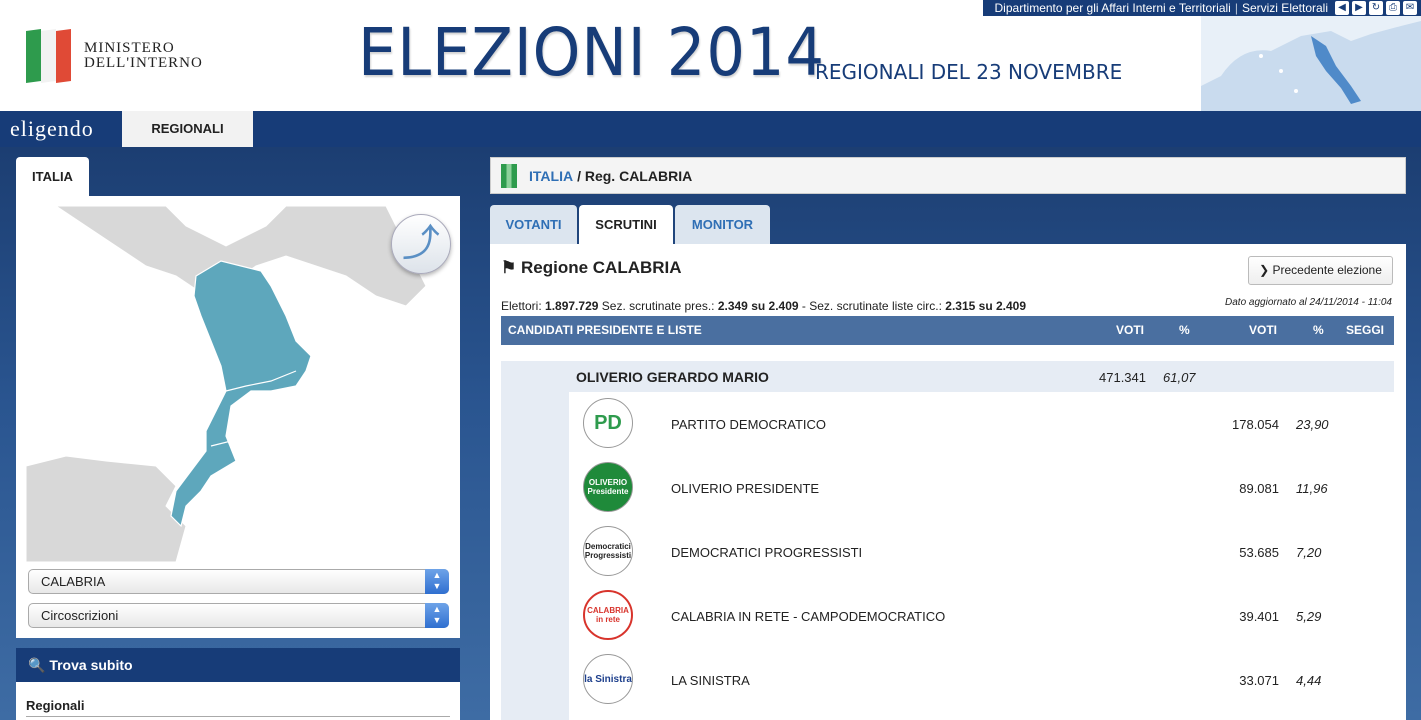  I want to click on ballot-icon, so click(509, 175).